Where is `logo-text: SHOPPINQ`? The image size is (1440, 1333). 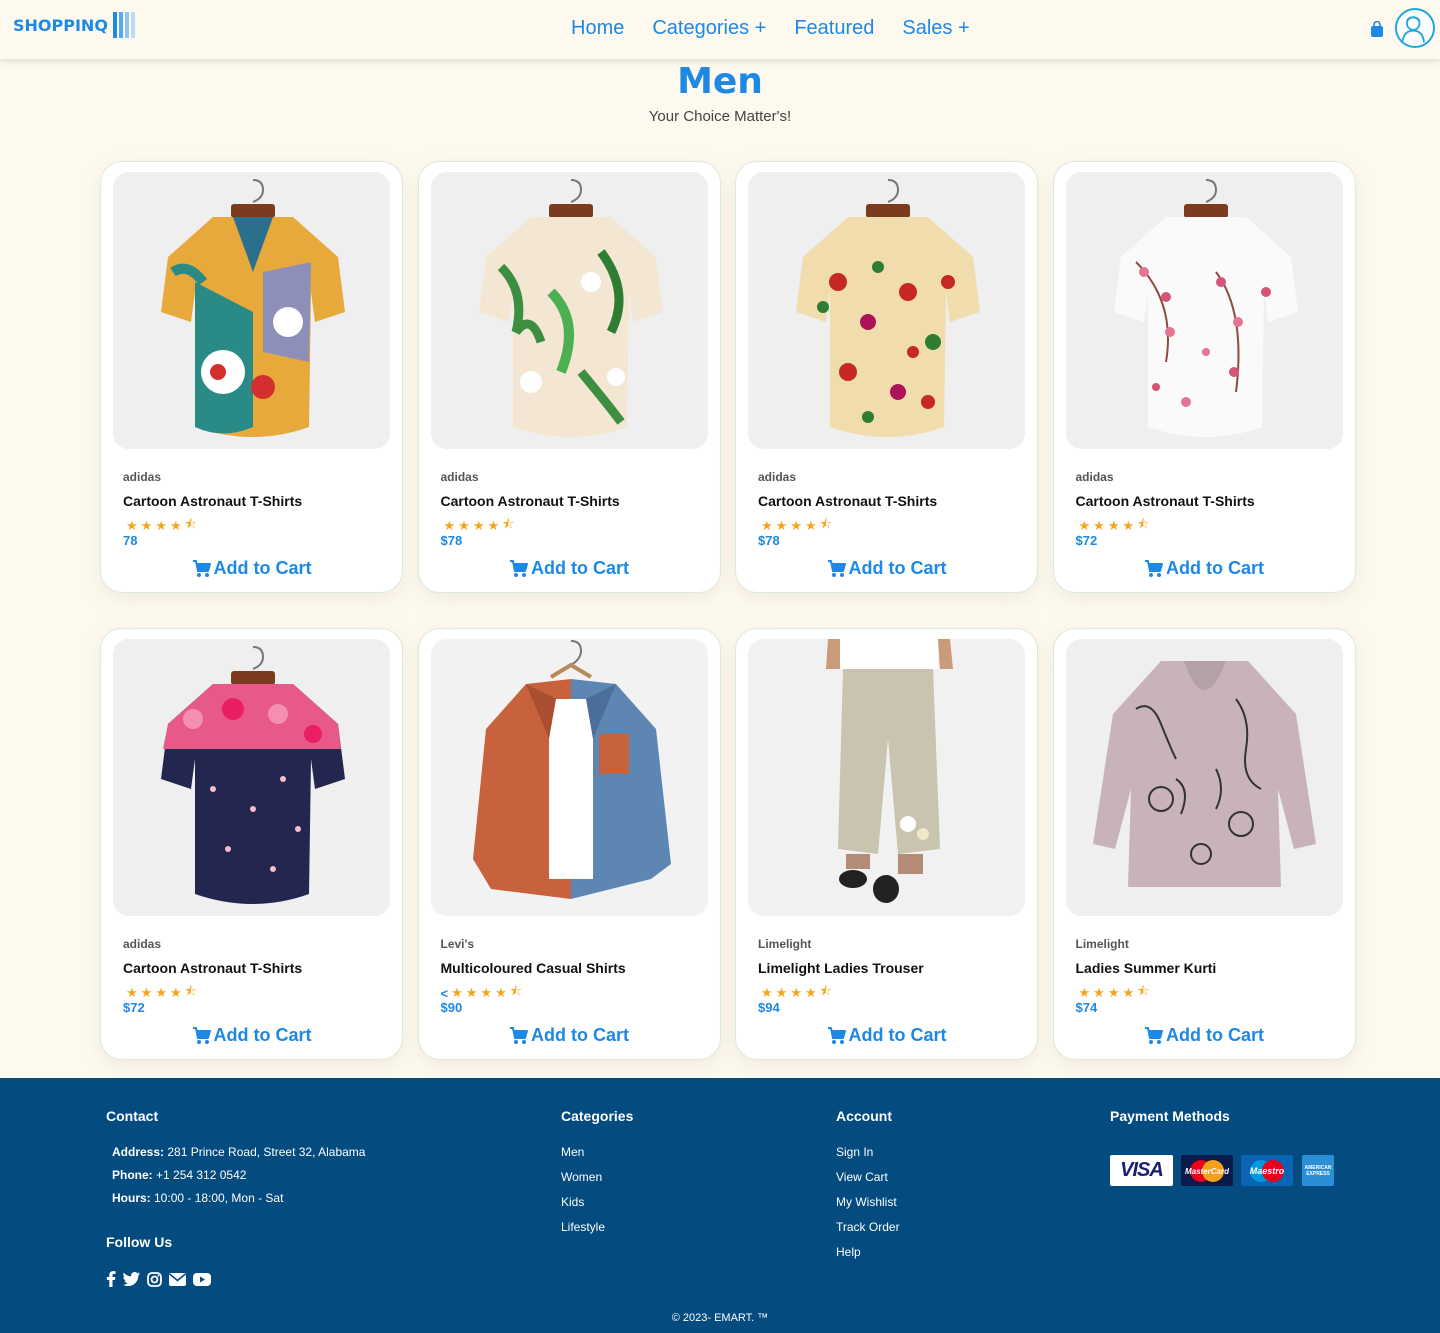
logo-text: SHOPPINQ is located at coordinates (60, 25).